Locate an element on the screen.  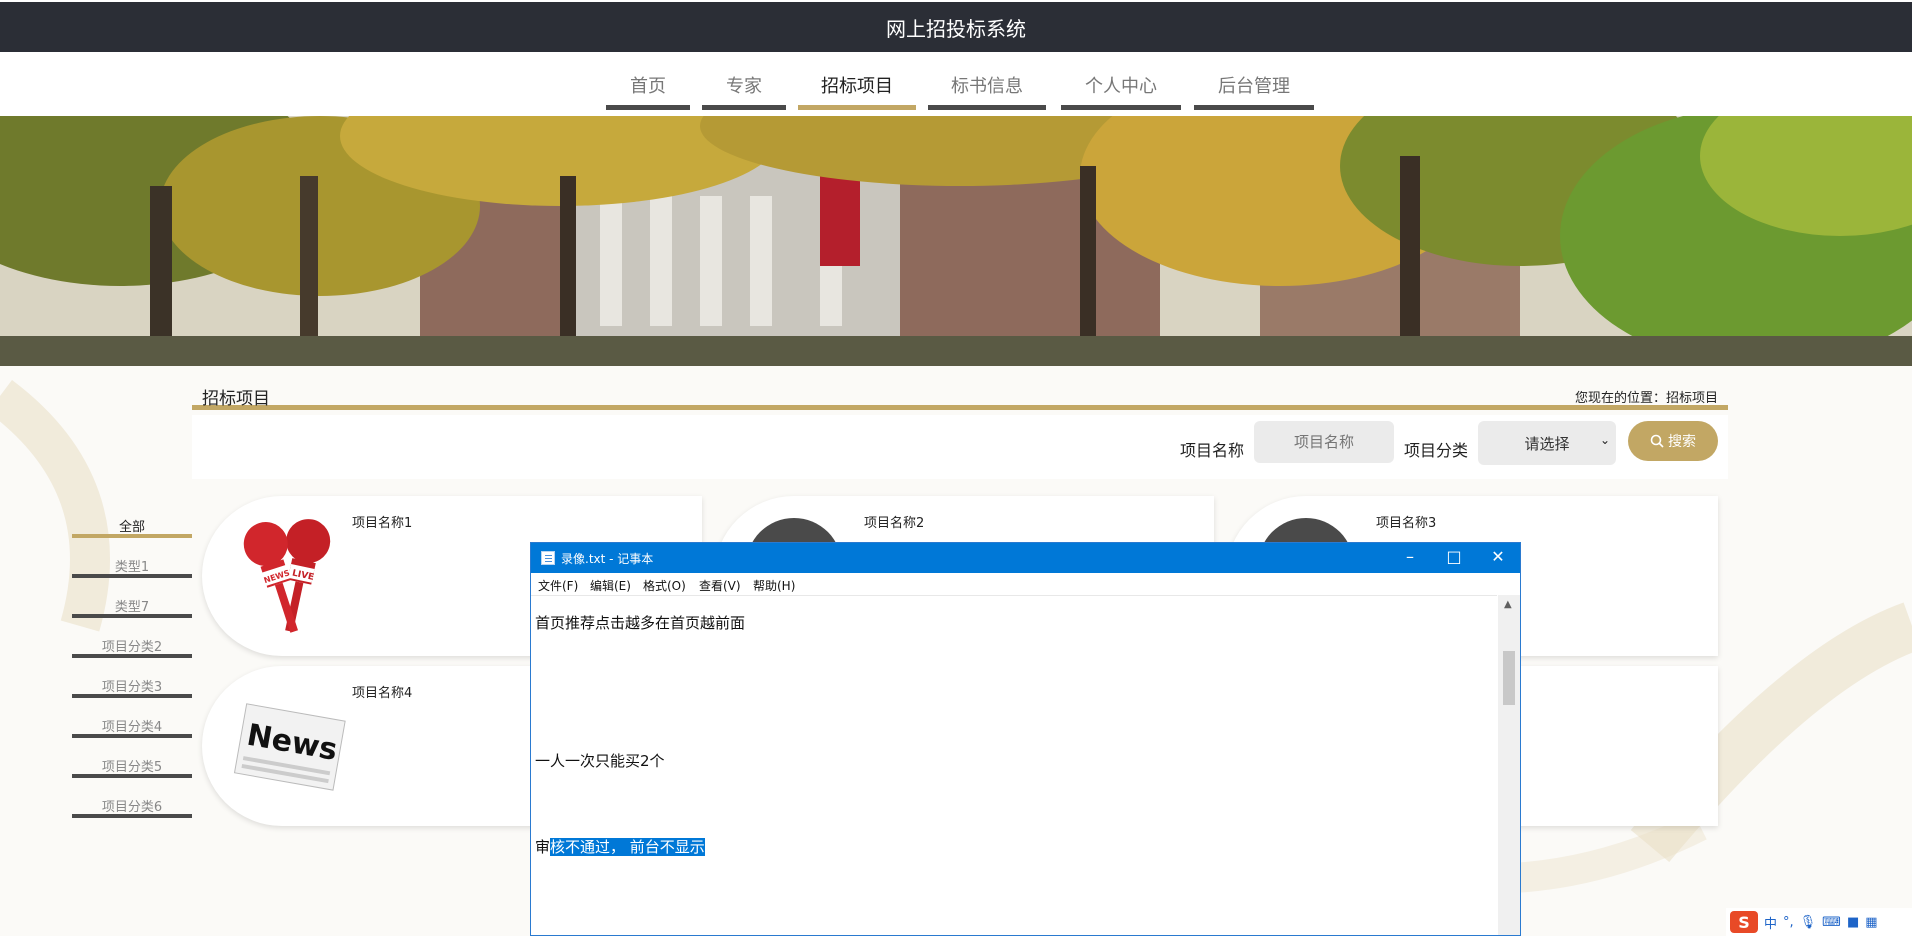
toolbox-grid-icon: ▦ is located at coordinates (1871, 922).